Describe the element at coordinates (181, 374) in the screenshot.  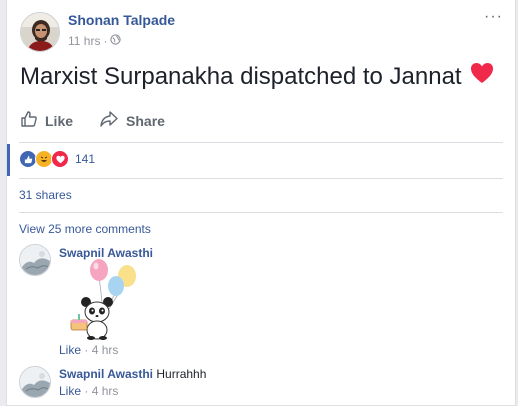
I see `comment-text: Hurrahhh` at that location.